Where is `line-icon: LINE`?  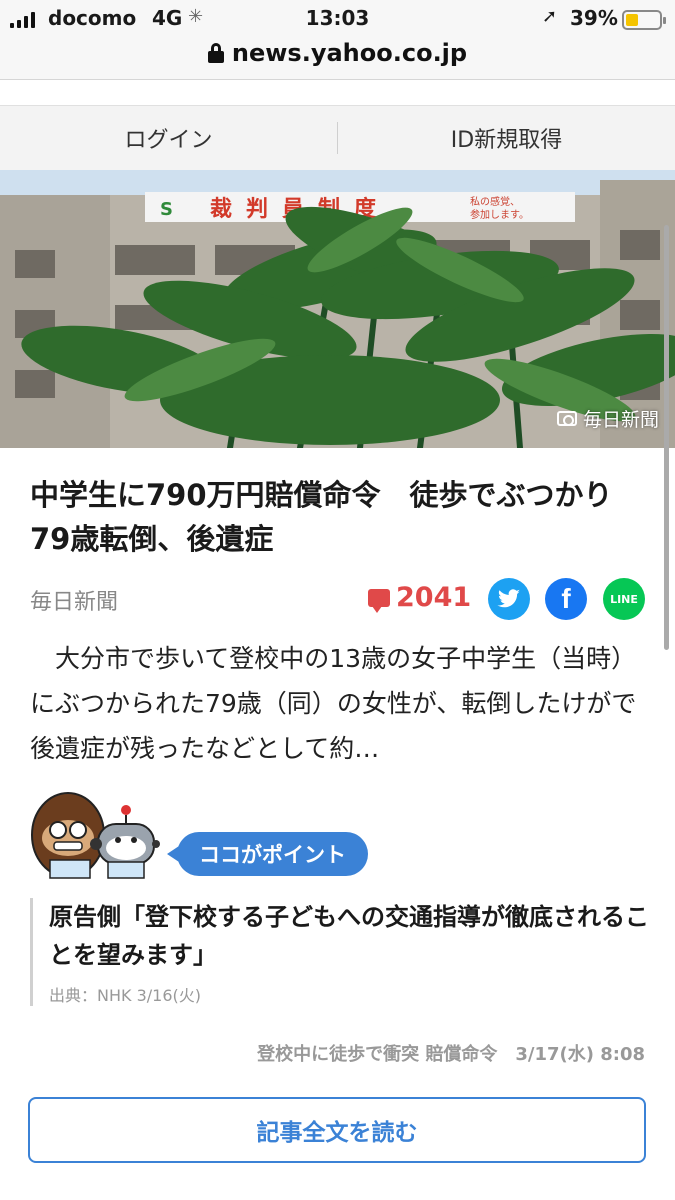 line-icon: LINE is located at coordinates (624, 599).